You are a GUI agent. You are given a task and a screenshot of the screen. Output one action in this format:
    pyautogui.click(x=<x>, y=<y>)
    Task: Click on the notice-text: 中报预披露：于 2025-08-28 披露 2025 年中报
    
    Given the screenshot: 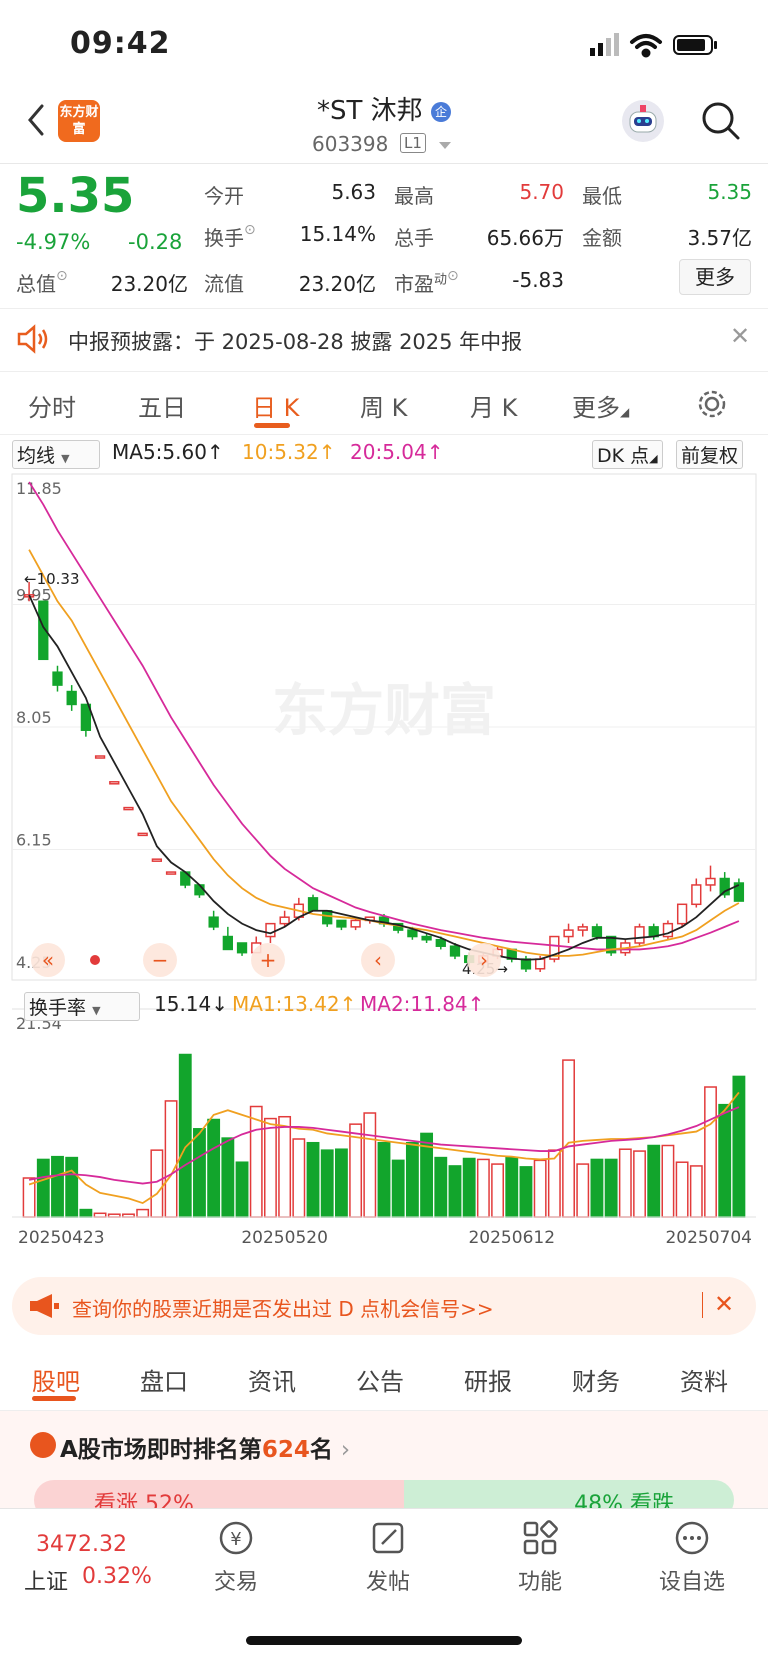 What is the action you would take?
    pyautogui.click(x=295, y=341)
    